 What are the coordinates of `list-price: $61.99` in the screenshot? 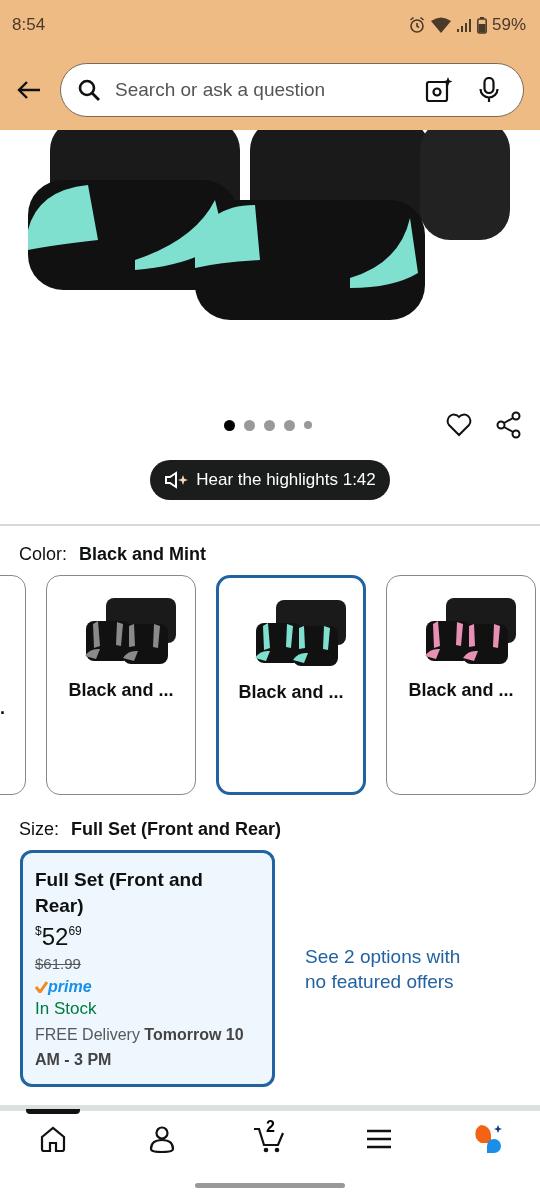 It's located at (58, 963).